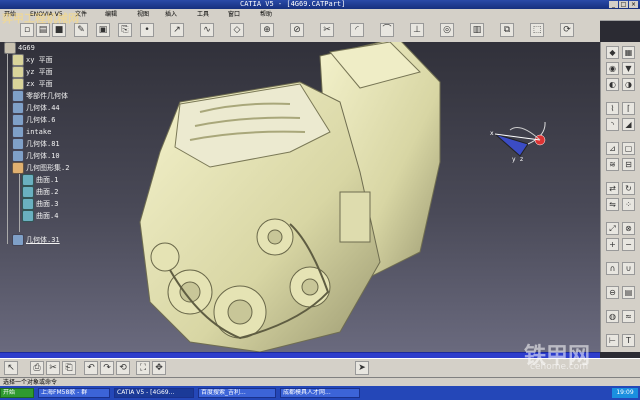  Describe the element at coordinates (7, 149) in the screenshot. I see `tree-branch-line` at that location.